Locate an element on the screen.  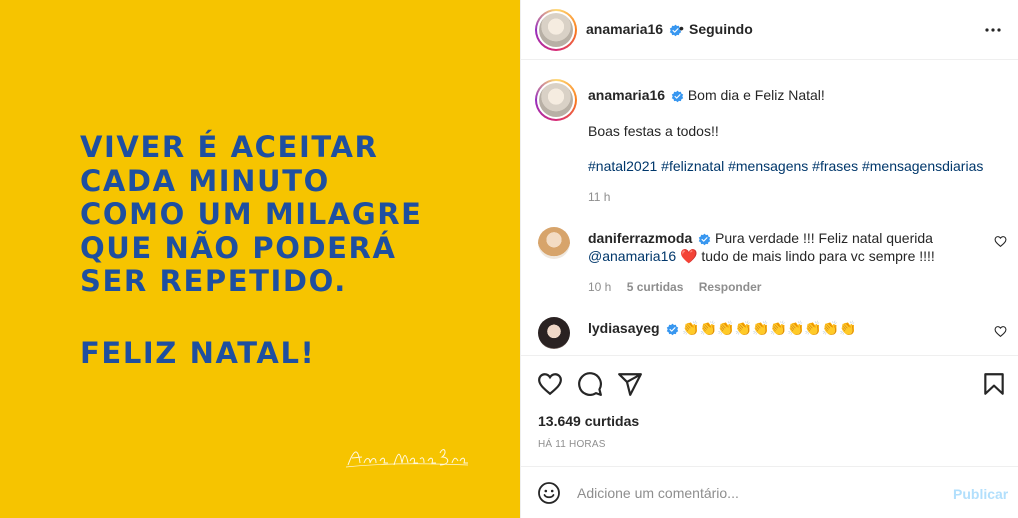
add-comment-bar: Publicar is located at coordinates (769, 493).